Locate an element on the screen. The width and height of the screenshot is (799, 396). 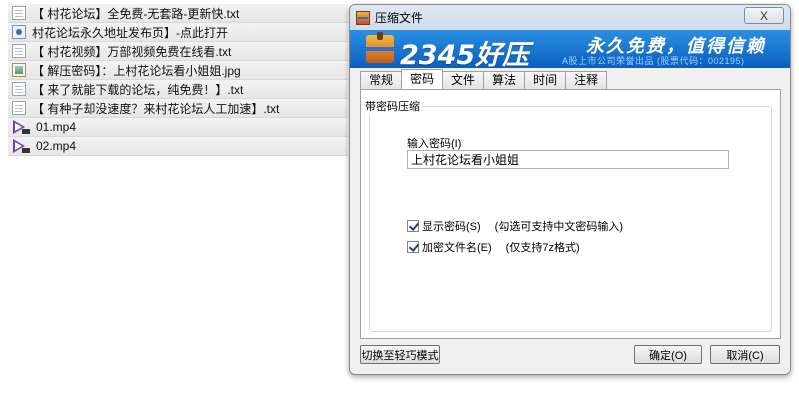
dialog-titlebar: 压缩文件 X is located at coordinates (570, 17).